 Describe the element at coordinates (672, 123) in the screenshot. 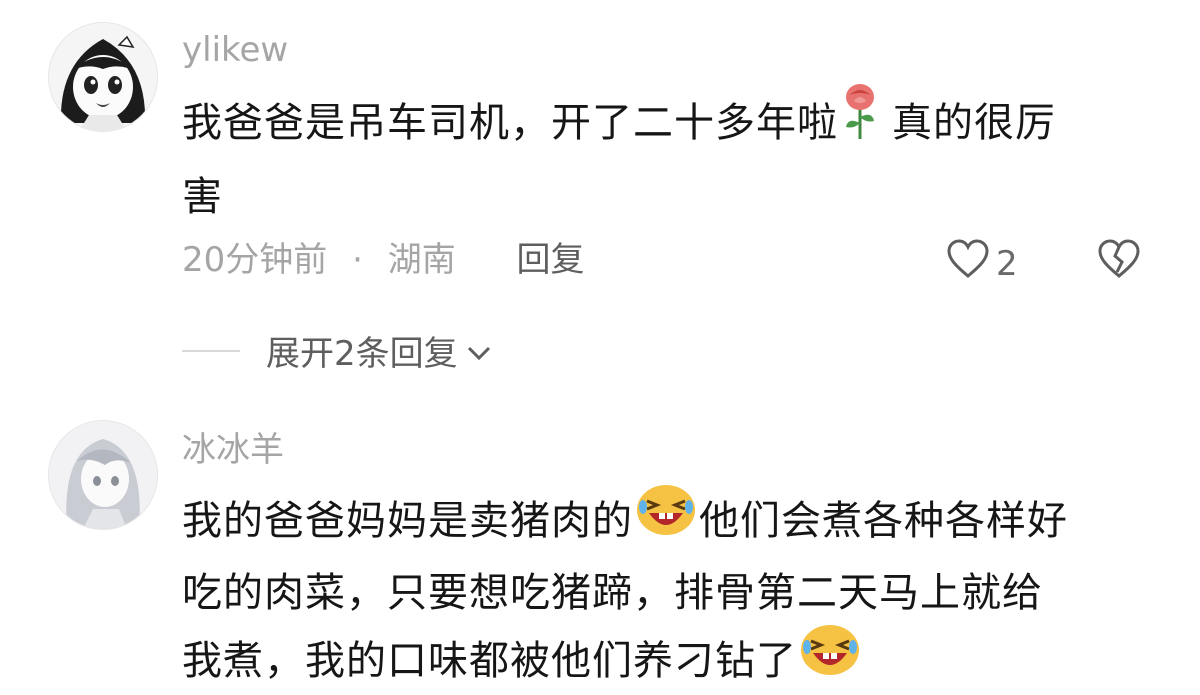

I see `comment-line: 我爸爸是吊车司机，开了二十多年啦 真的很厉` at that location.